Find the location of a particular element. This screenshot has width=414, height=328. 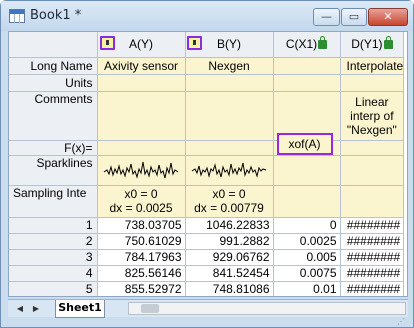

sheet-bar: ◀ ▶ Sheet1 is located at coordinates (208, 308).